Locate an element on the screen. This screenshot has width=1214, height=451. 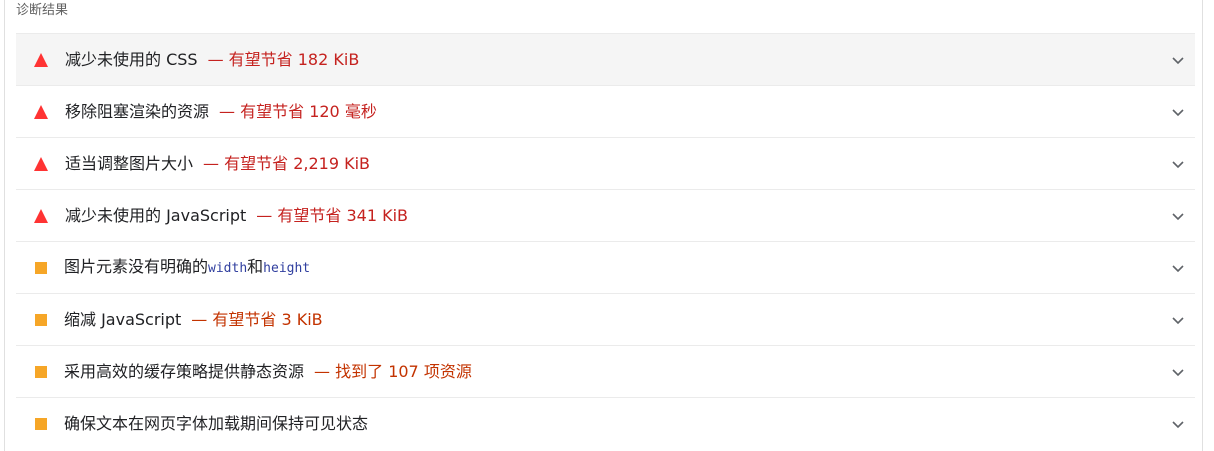
audit-row-cache-policy: 采用高效的缓存策略提供静态资源 — 找到了 107 项资源 is located at coordinates (605, 371).